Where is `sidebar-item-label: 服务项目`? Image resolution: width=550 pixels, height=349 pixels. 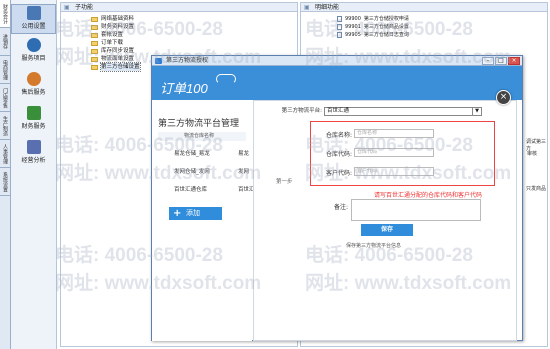
sidebar-item-label: 服务项目 is located at coordinates (33, 58).